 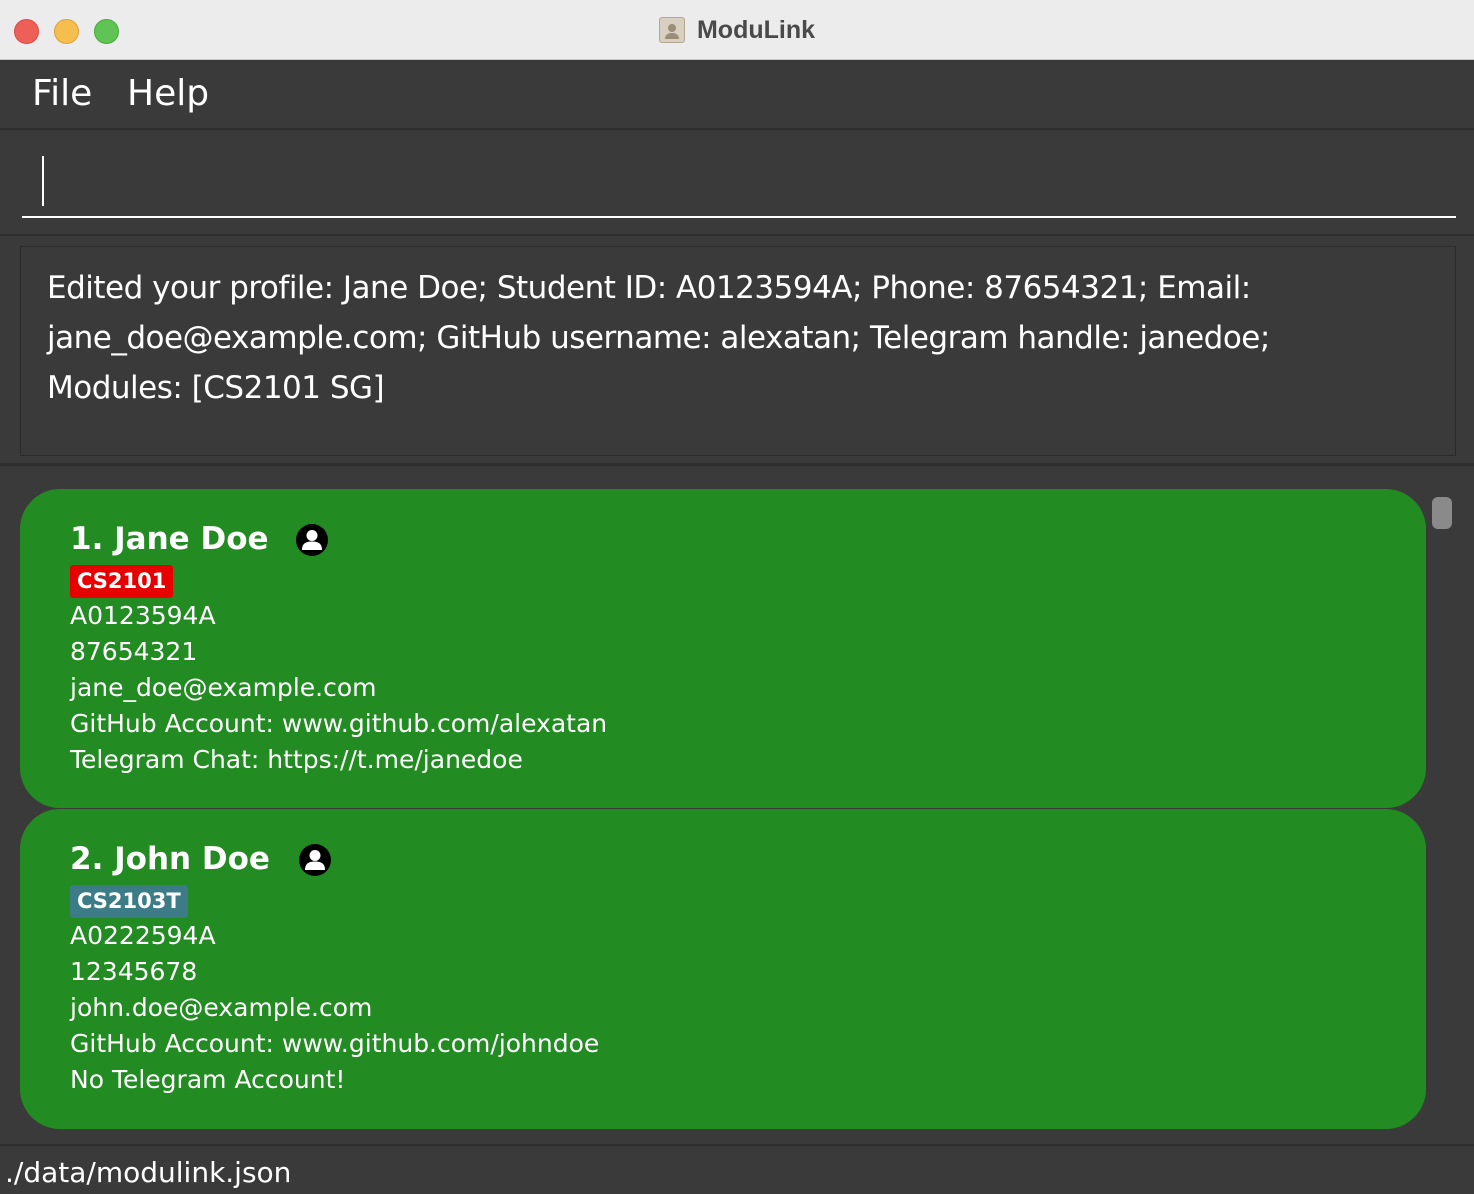 I want to click on result-line-3: Modules: [CS2101 SG], so click(x=216, y=388).